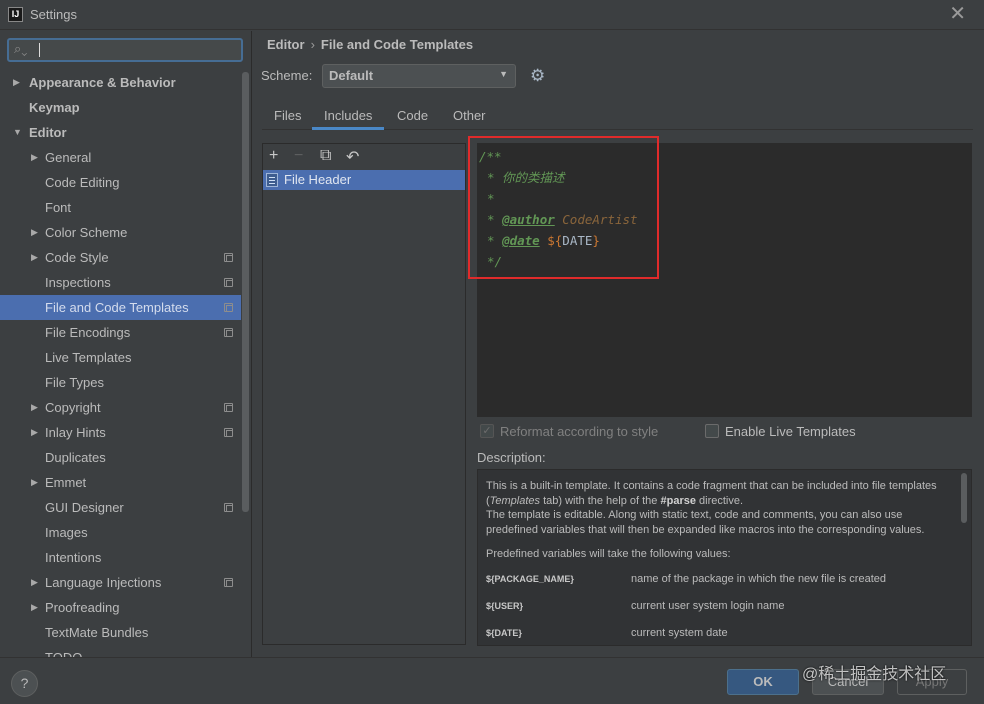 This screenshot has width=984, height=704. Describe the element at coordinates (120, 282) in the screenshot. I see `sidebar-item-inspections: Inspections` at that location.